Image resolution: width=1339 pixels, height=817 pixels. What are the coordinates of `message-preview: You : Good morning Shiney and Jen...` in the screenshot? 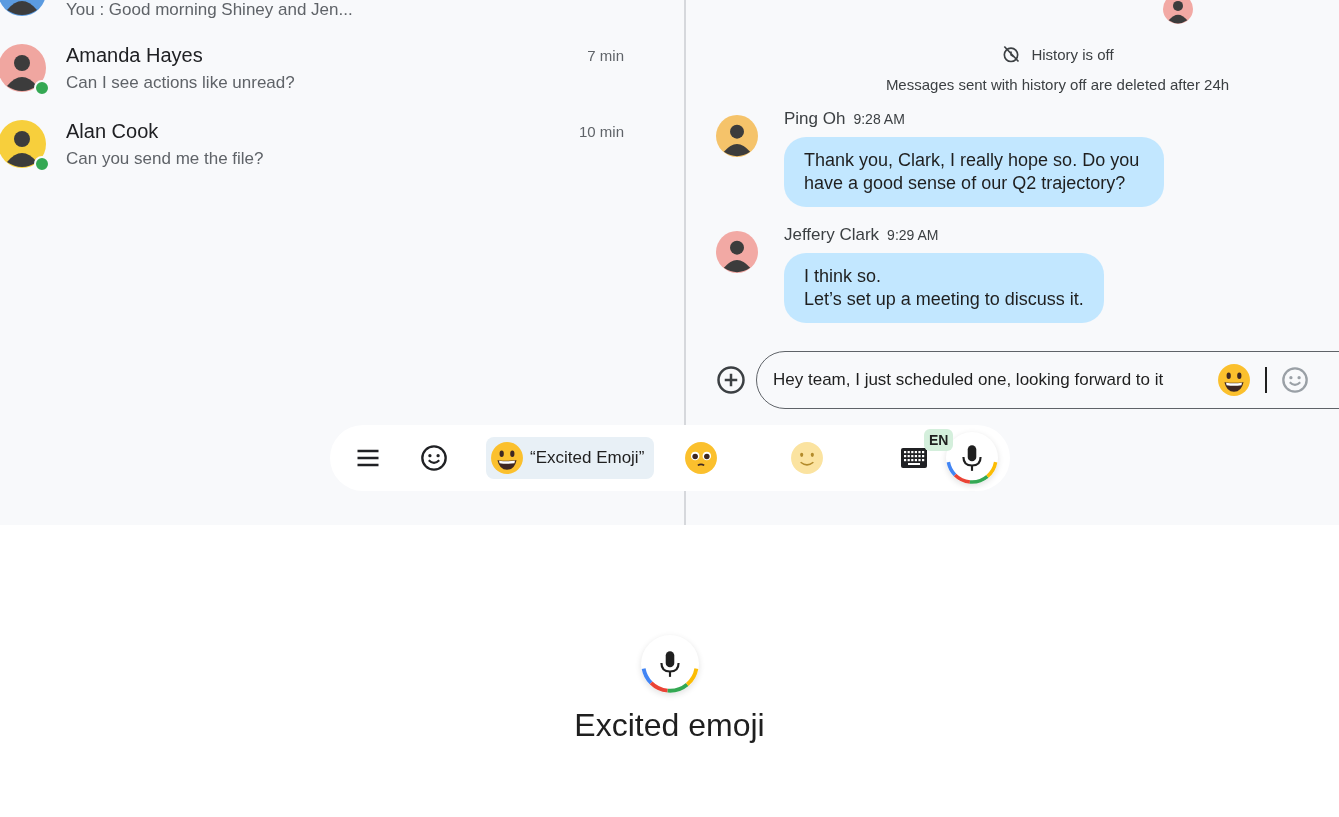 It's located at (210, 10).